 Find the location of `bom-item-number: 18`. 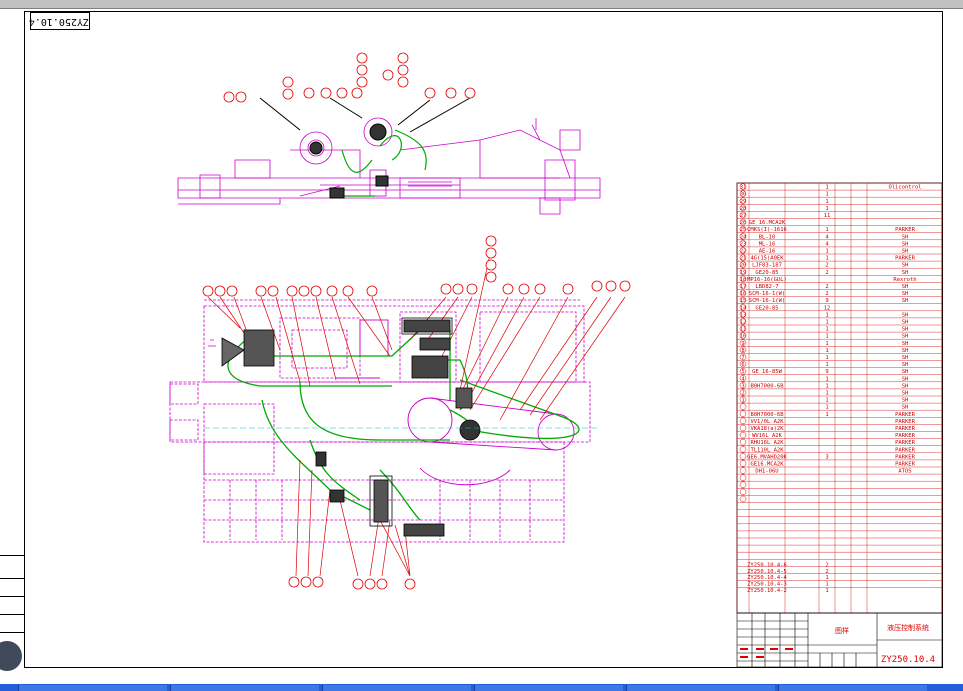

bom-item-number: 18 is located at coordinates (743, 280).